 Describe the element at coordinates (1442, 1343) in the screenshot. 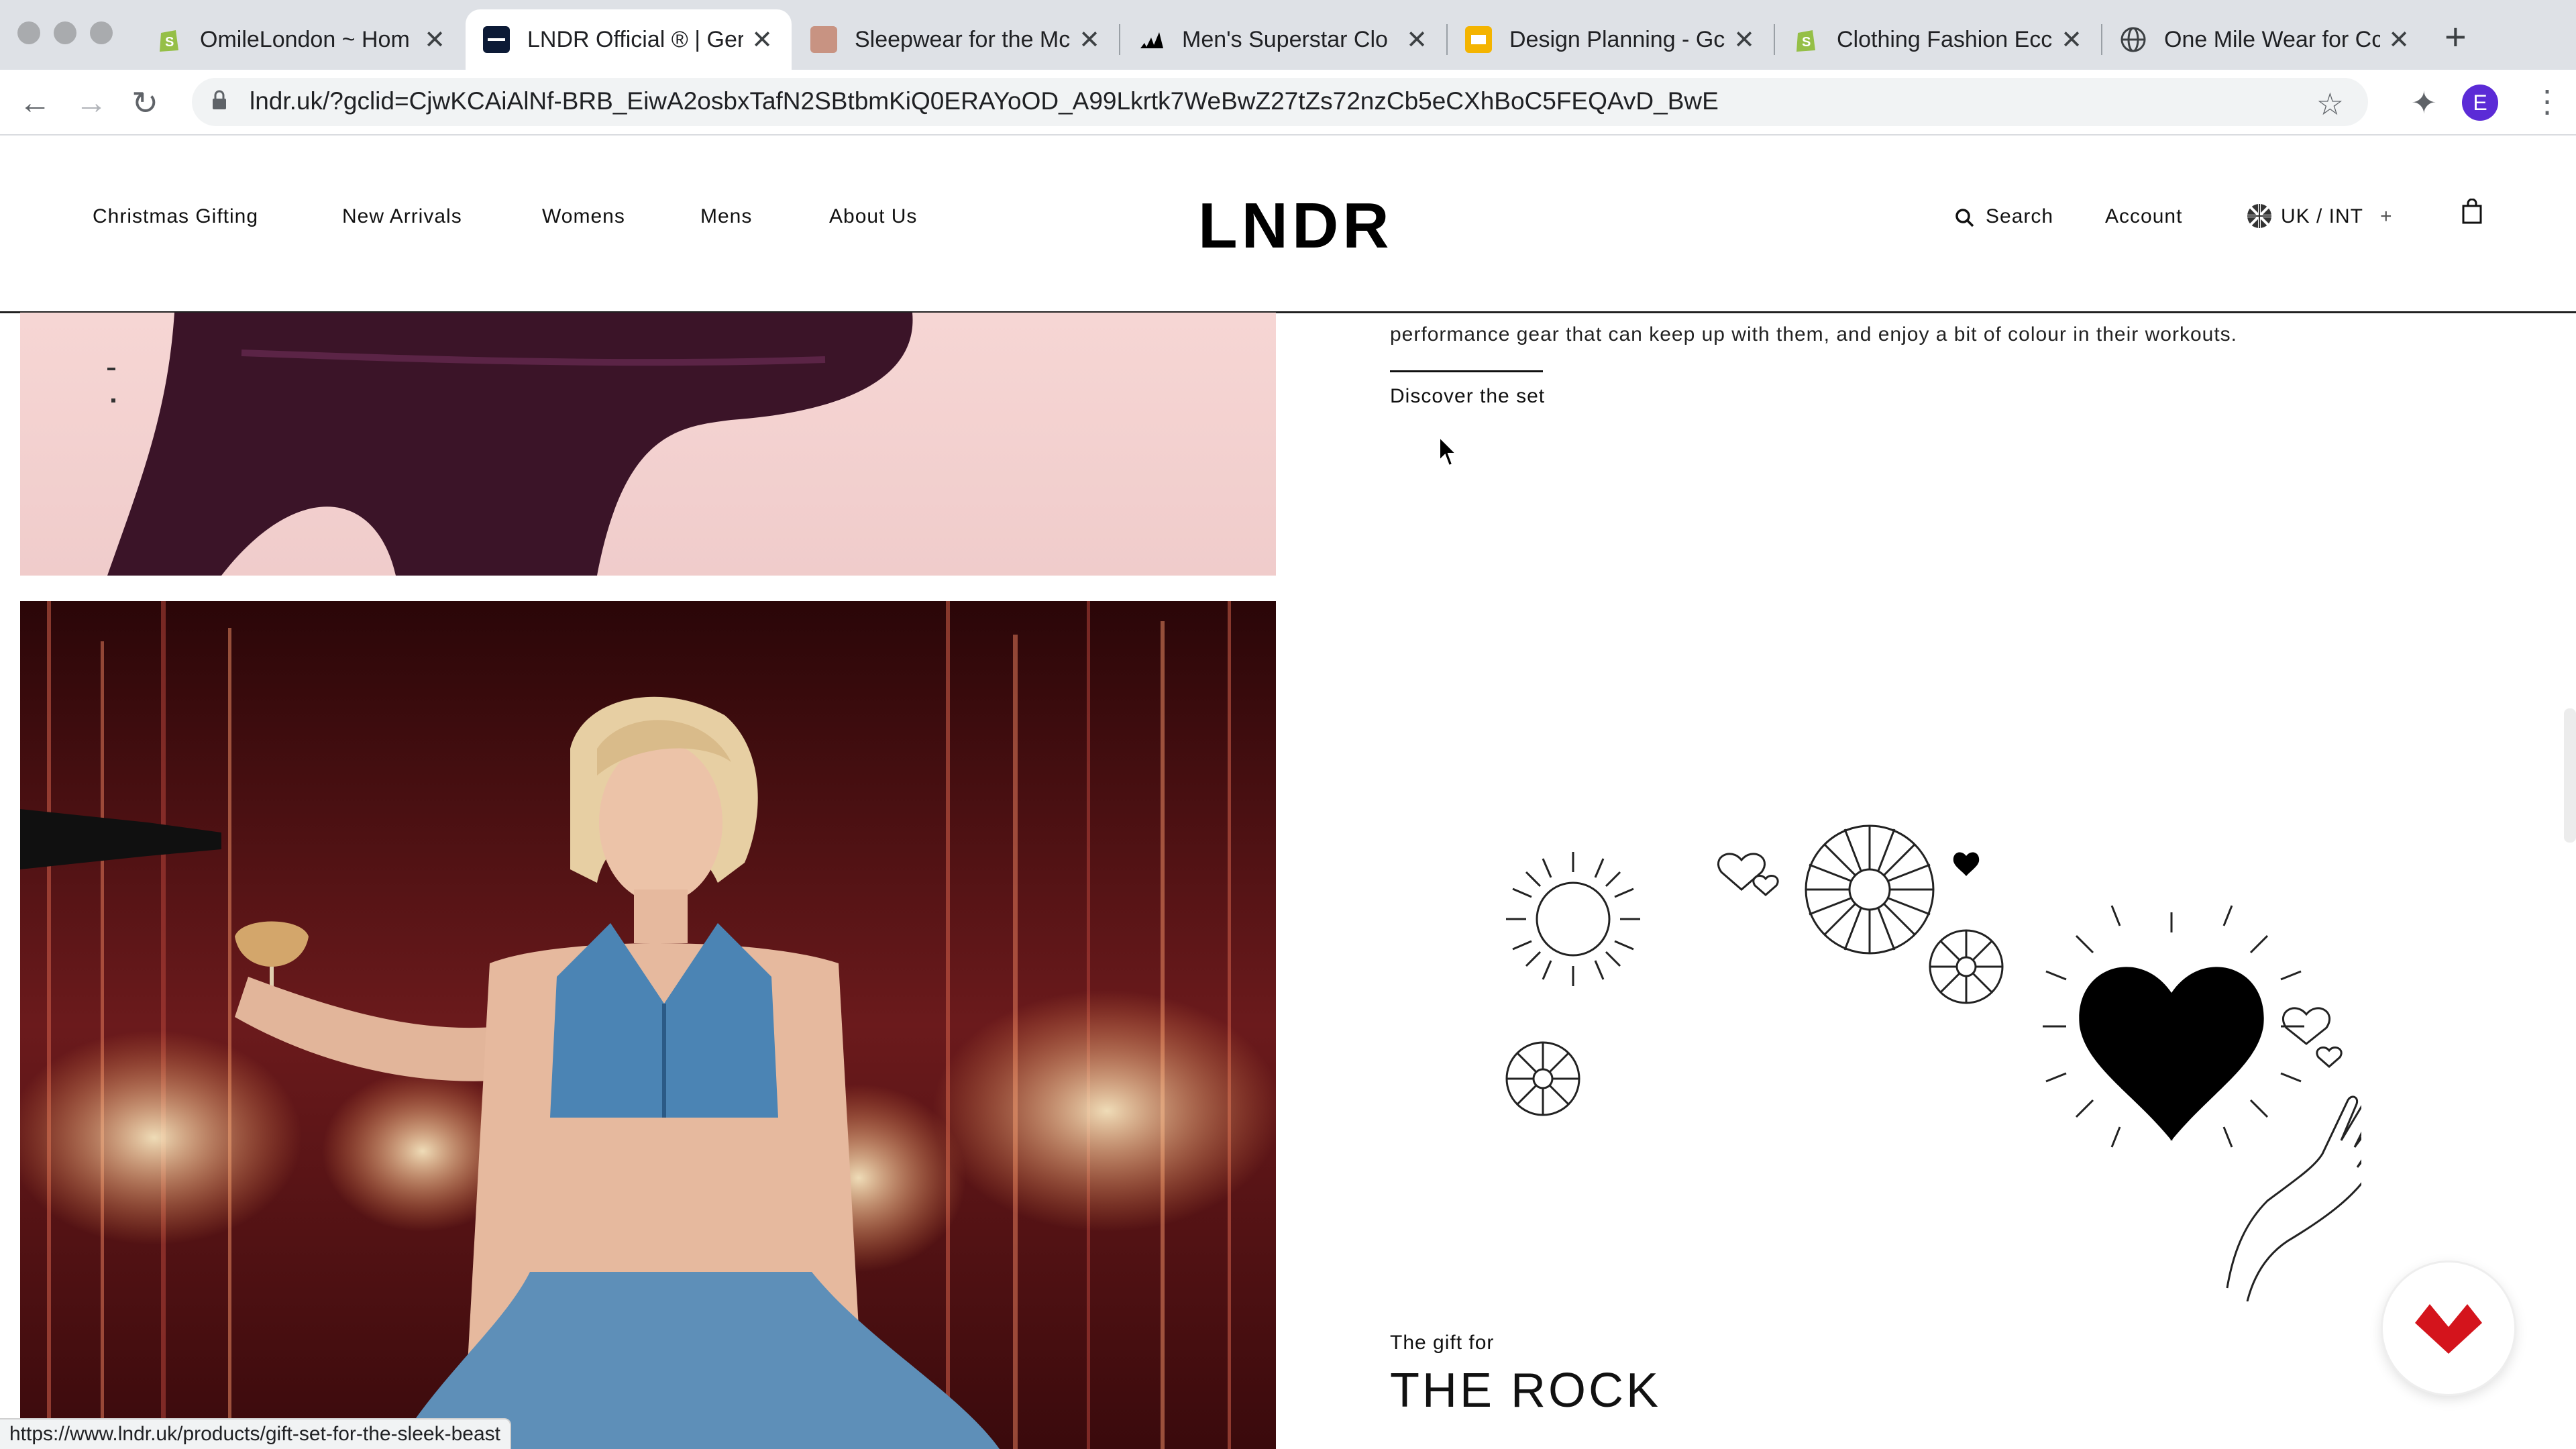

I see `gift-kicker: The gift for` at that location.